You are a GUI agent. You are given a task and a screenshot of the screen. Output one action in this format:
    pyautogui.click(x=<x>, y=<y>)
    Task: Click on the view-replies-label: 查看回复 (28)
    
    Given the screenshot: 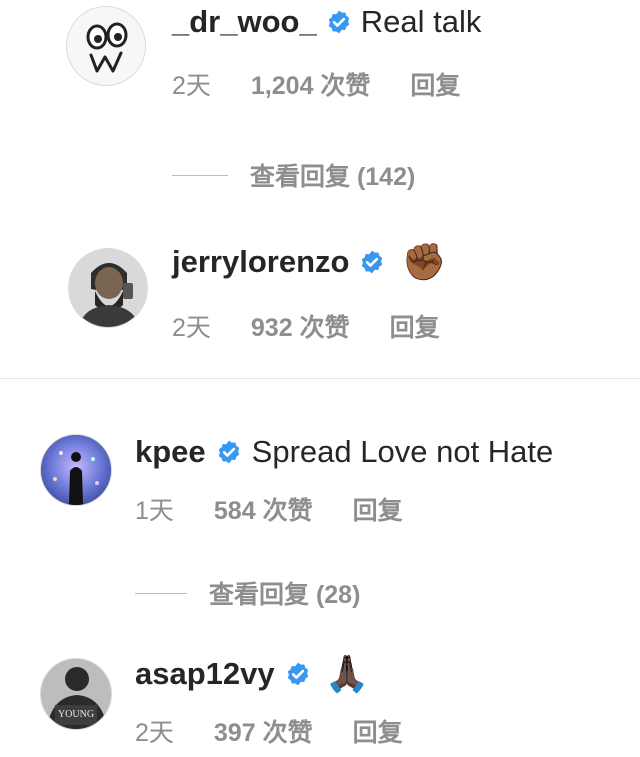 What is the action you would take?
    pyautogui.click(x=284, y=593)
    